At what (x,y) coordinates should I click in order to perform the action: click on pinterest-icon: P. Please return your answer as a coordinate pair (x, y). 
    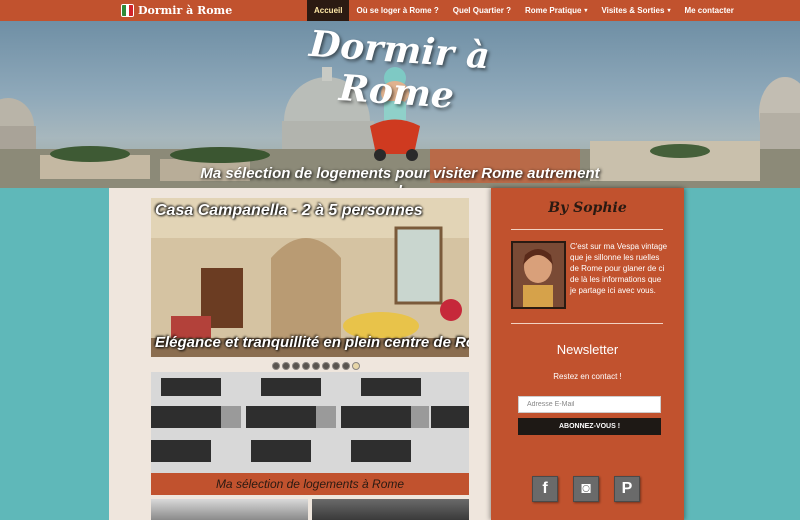
    Looking at the image, I should click on (627, 489).